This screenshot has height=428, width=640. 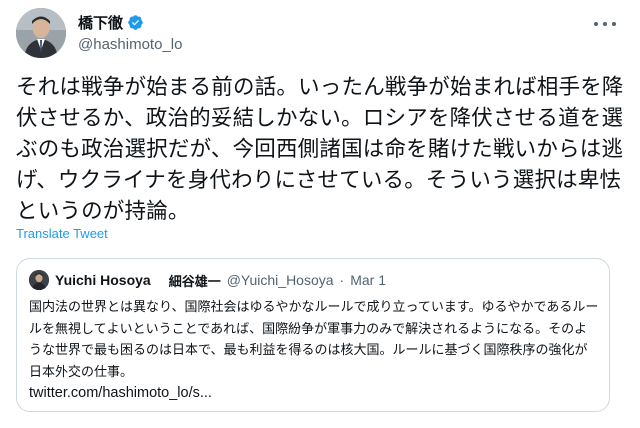 I want to click on translate-tweet-link: Translate Tweet, so click(x=62, y=233).